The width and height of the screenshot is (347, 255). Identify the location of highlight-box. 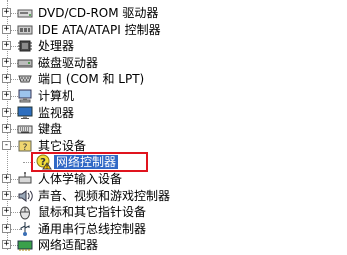
(89, 162).